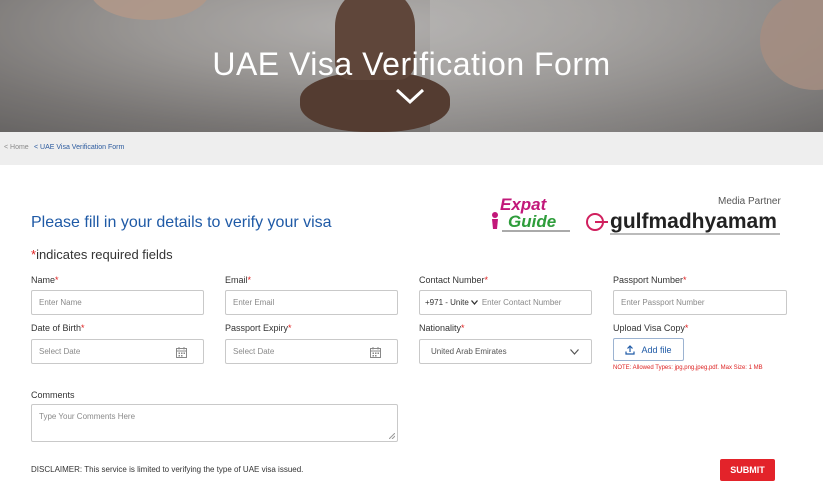  Describe the element at coordinates (117, 302) in the screenshot. I see `name-input: Enter Name` at that location.